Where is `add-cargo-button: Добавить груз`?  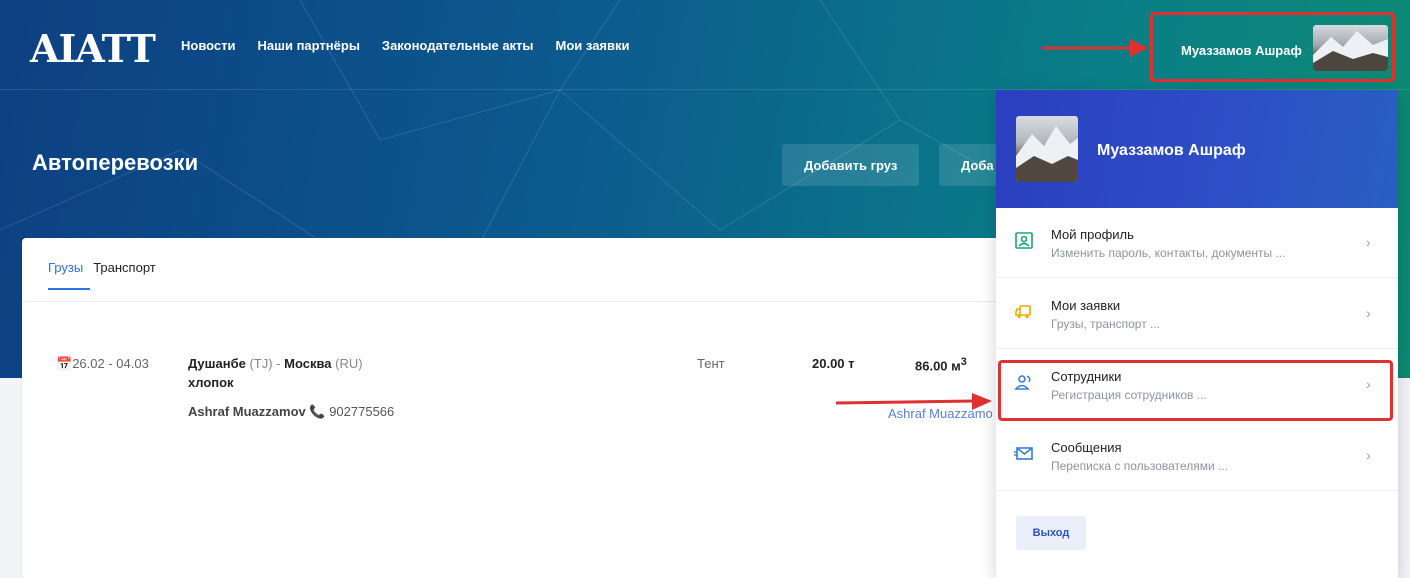
add-cargo-button: Добавить груз is located at coordinates (851, 165).